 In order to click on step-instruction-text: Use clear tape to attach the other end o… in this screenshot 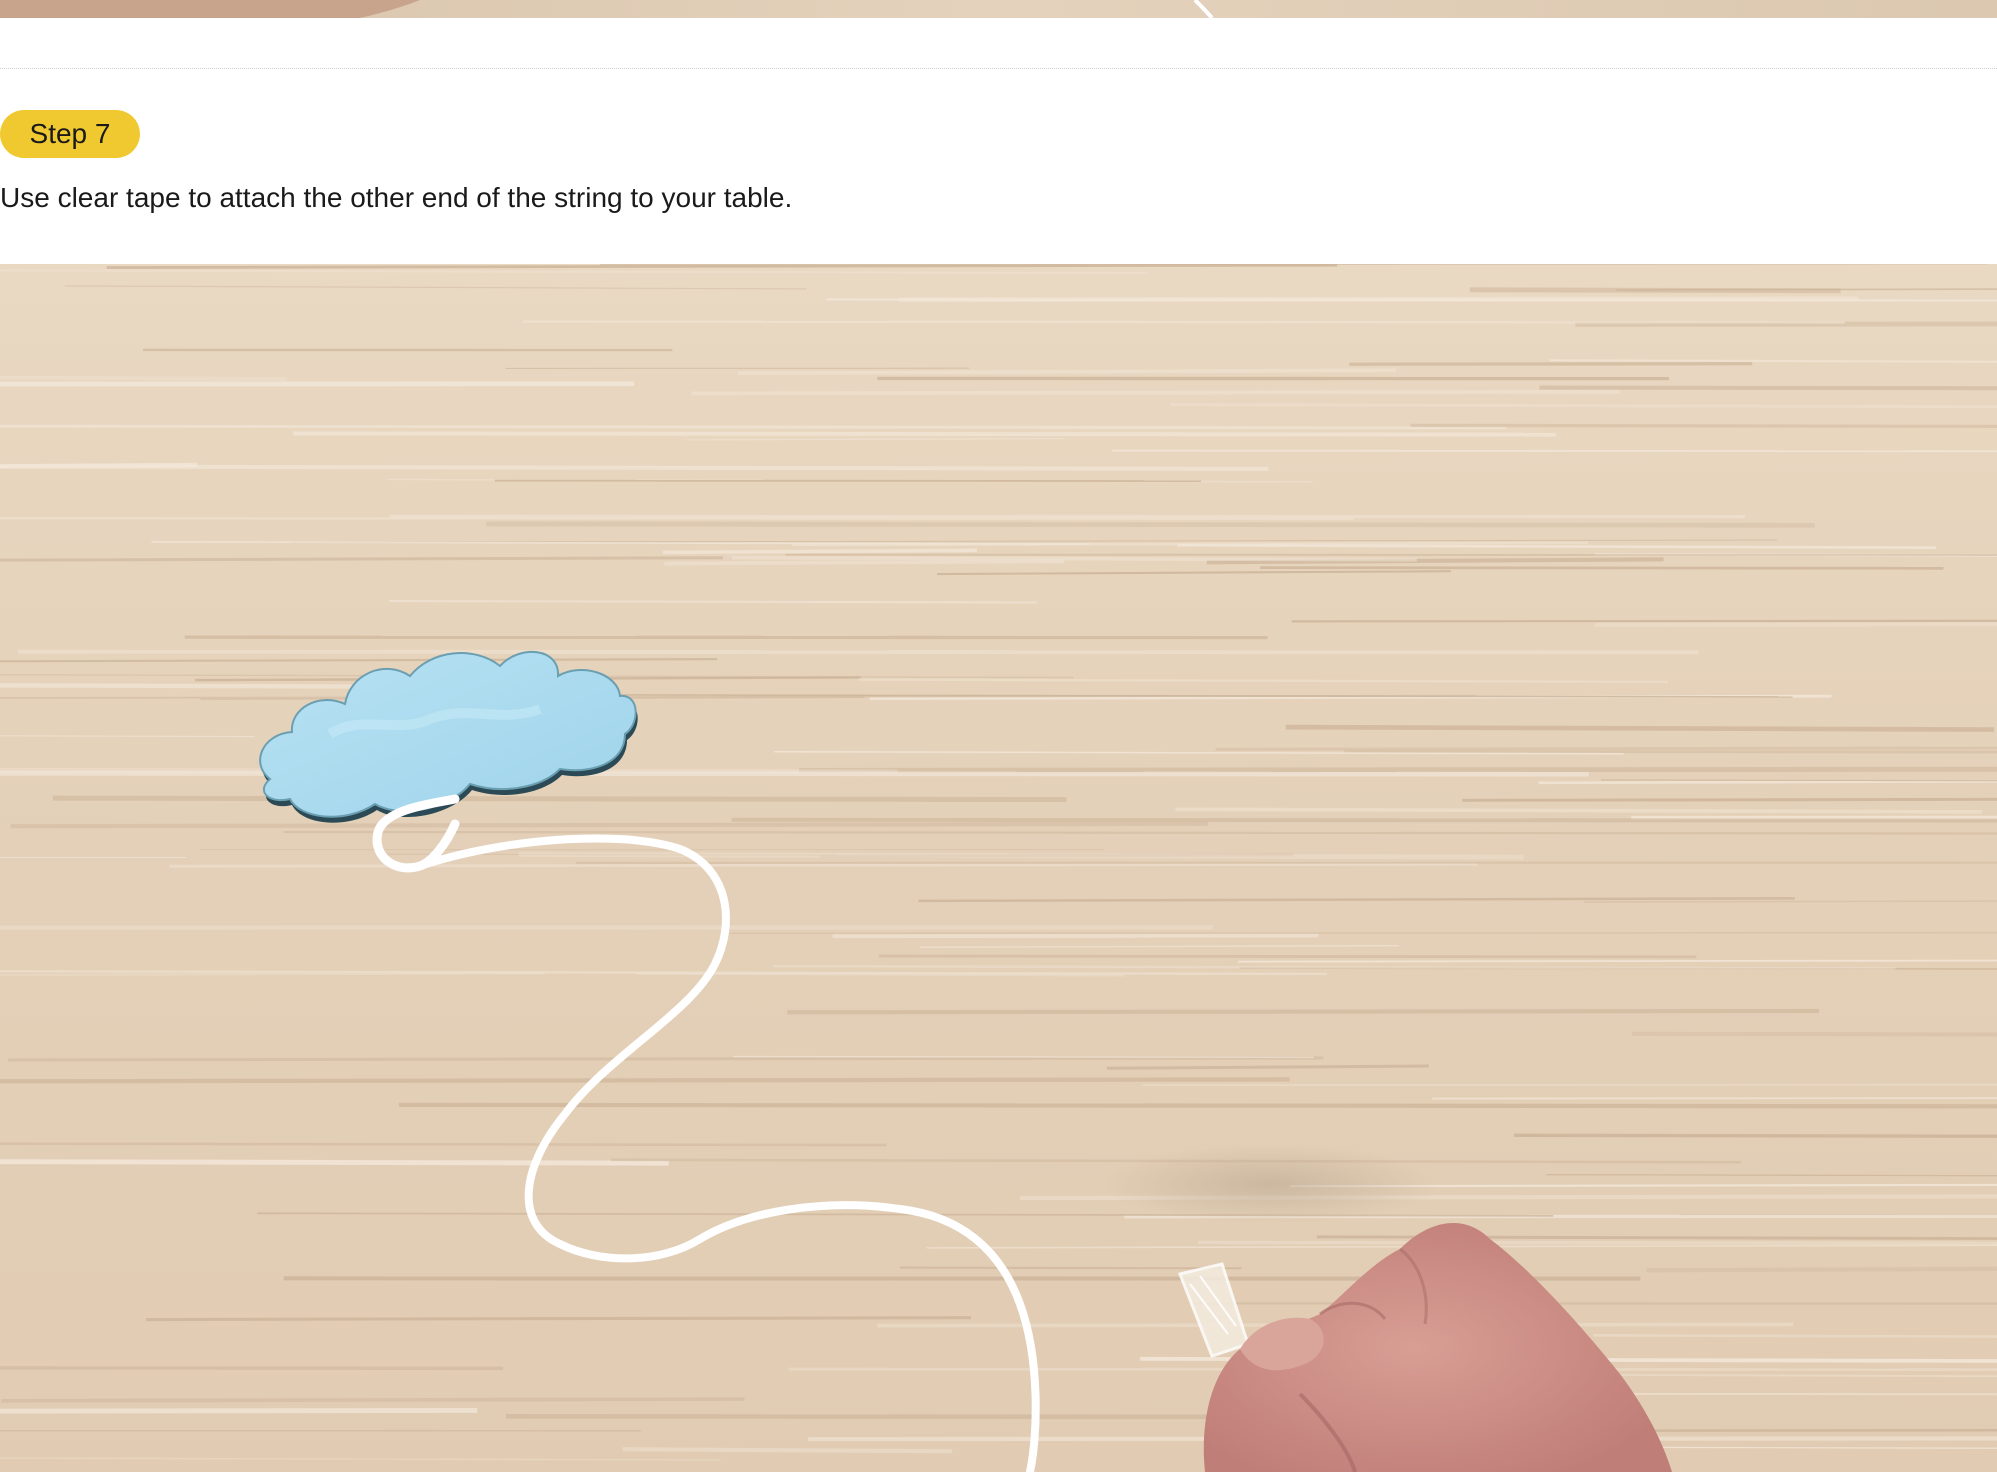, I will do `click(396, 197)`.